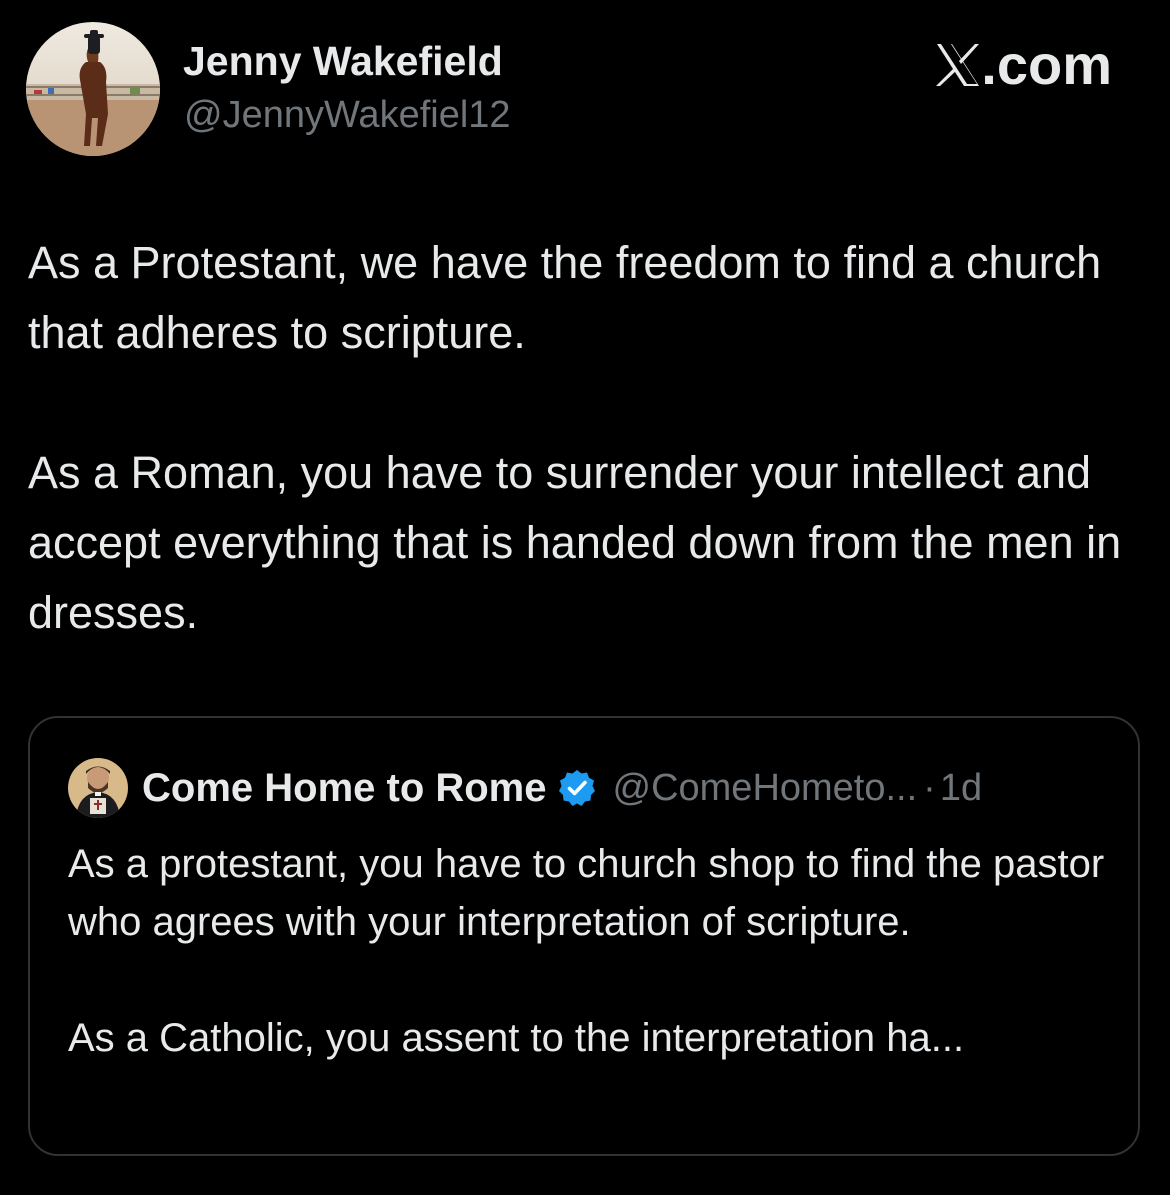 The height and width of the screenshot is (1195, 1170). Describe the element at coordinates (344, 788) in the screenshot. I see `quoted-author-display-name: Come Home to Rome` at that location.